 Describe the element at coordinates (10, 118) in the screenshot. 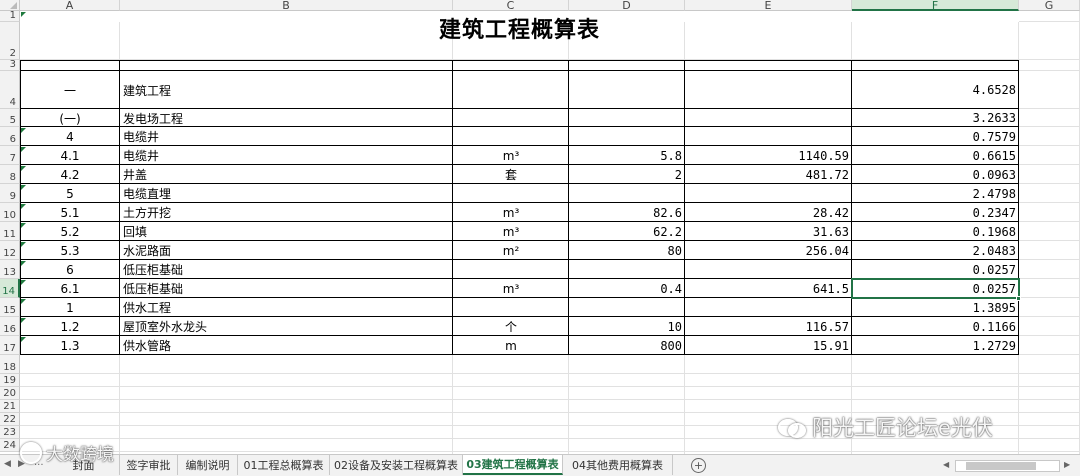

I see `row-header-5: 5` at that location.